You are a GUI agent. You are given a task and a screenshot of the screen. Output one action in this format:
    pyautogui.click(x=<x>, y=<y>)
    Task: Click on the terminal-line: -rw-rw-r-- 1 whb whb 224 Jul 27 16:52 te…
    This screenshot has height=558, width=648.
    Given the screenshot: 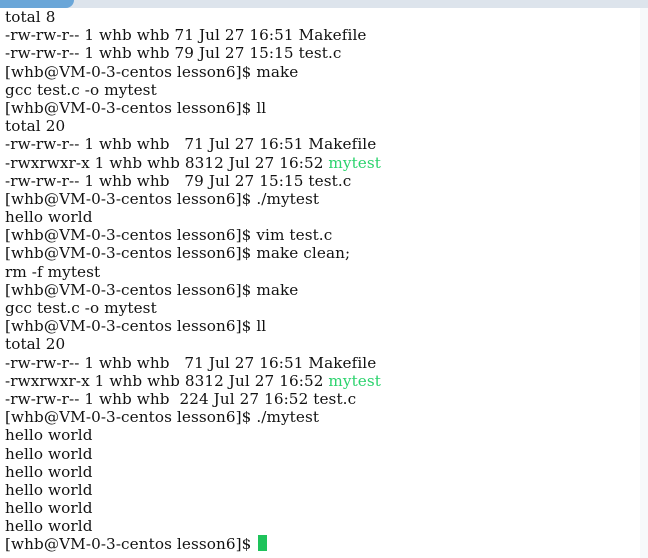 What is the action you would take?
    pyautogui.click(x=181, y=398)
    